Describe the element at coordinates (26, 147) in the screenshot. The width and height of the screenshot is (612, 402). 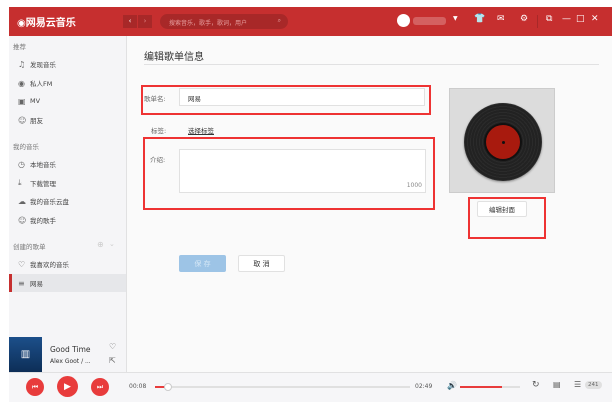
I see `section-my-music: 我的音乐` at that location.